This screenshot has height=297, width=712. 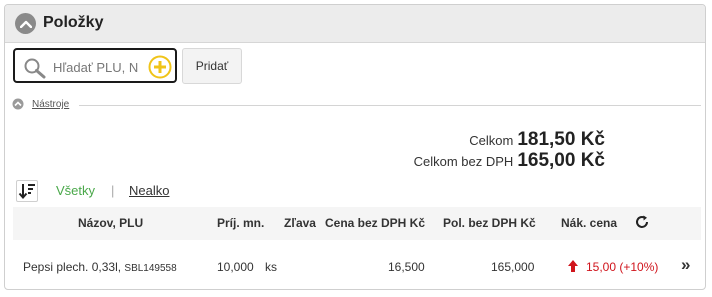 I want to click on item-price-net: 16,500, so click(x=406, y=267).